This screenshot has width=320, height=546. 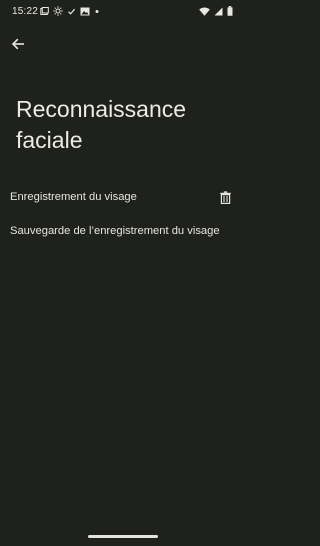 What do you see at coordinates (101, 124) in the screenshot?
I see `page-title: Reconnaissance faciale` at bounding box center [101, 124].